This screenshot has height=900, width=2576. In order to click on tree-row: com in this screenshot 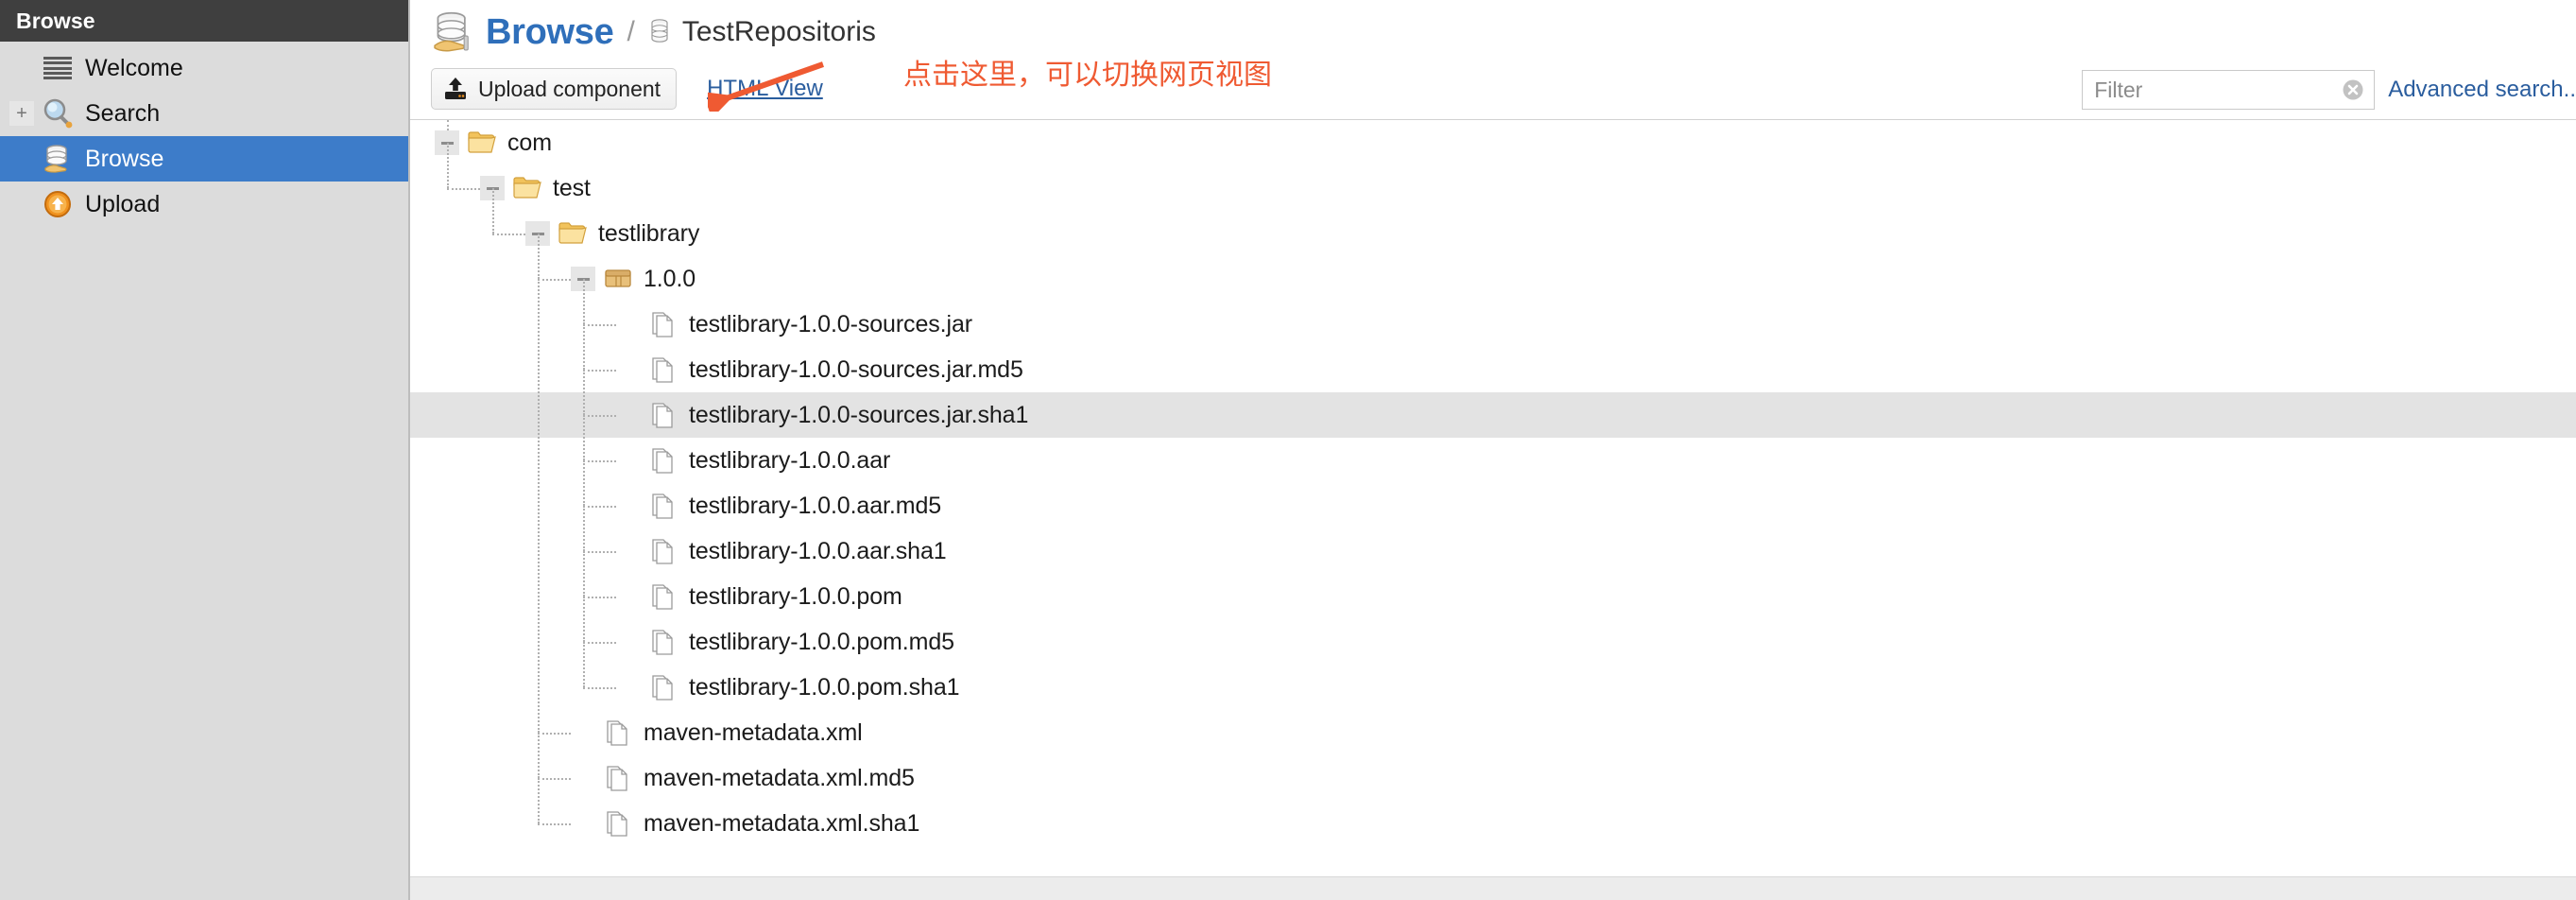, I will do `click(1493, 142)`.